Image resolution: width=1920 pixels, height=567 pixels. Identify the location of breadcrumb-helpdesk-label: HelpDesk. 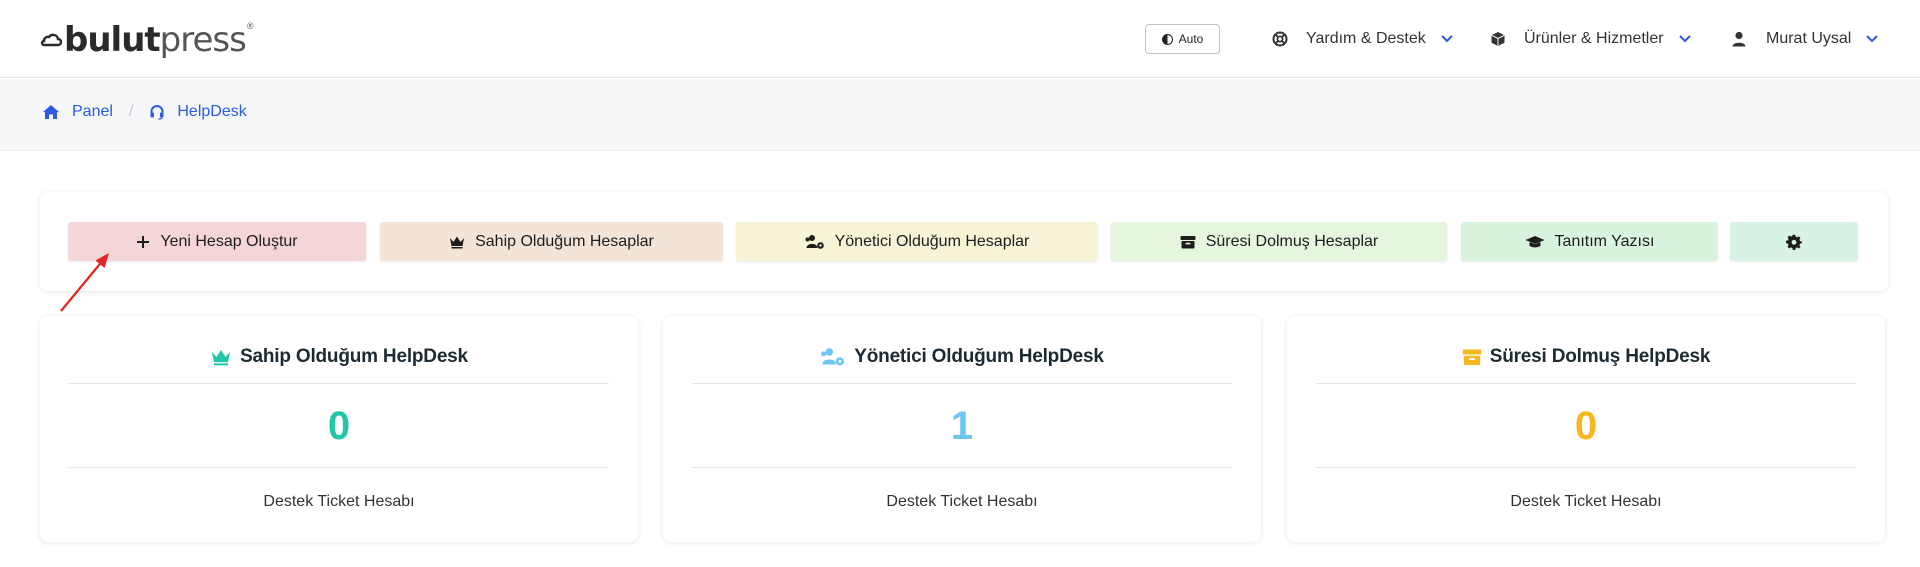
(212, 111).